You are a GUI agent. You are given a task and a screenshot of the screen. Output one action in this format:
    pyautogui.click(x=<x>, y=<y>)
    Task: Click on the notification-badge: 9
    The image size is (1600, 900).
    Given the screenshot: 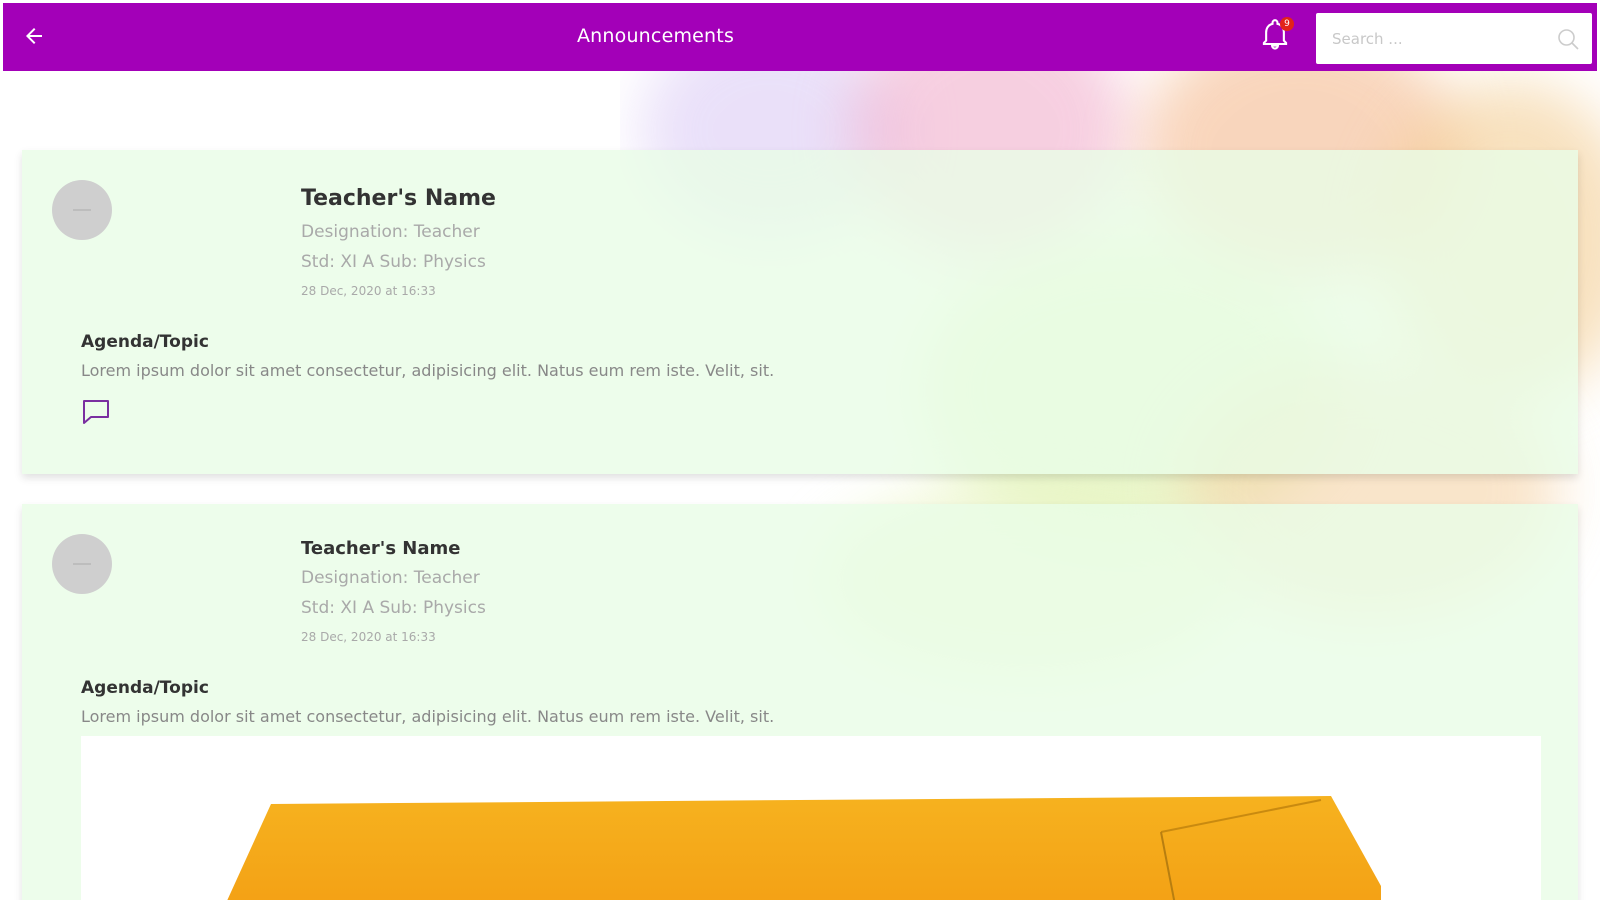 What is the action you would take?
    pyautogui.click(x=1287, y=24)
    